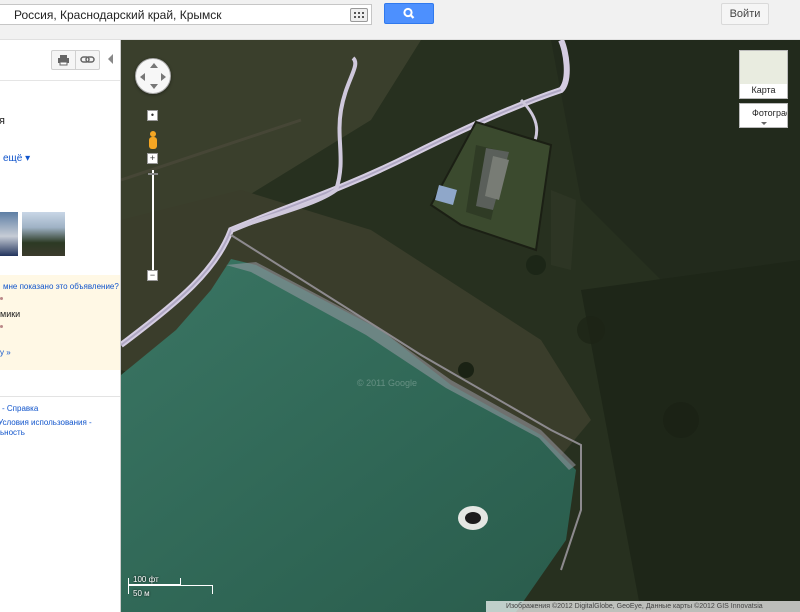 The height and width of the screenshot is (612, 800). What do you see at coordinates (110, 59) in the screenshot?
I see `collapse-sidebar-icon` at bounding box center [110, 59].